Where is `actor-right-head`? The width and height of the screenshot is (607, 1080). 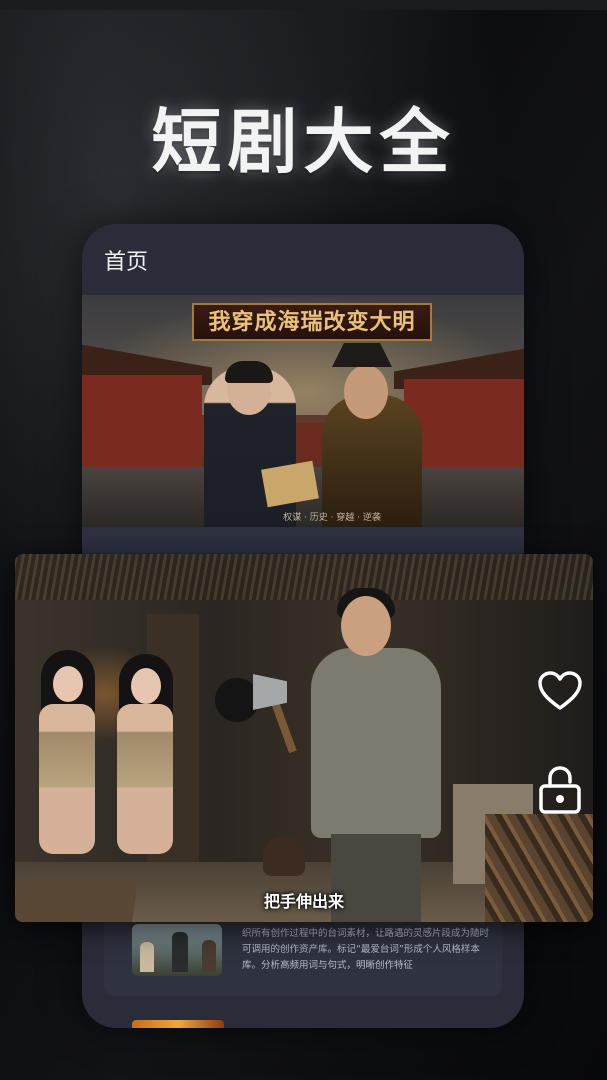 actor-right-head is located at coordinates (366, 392).